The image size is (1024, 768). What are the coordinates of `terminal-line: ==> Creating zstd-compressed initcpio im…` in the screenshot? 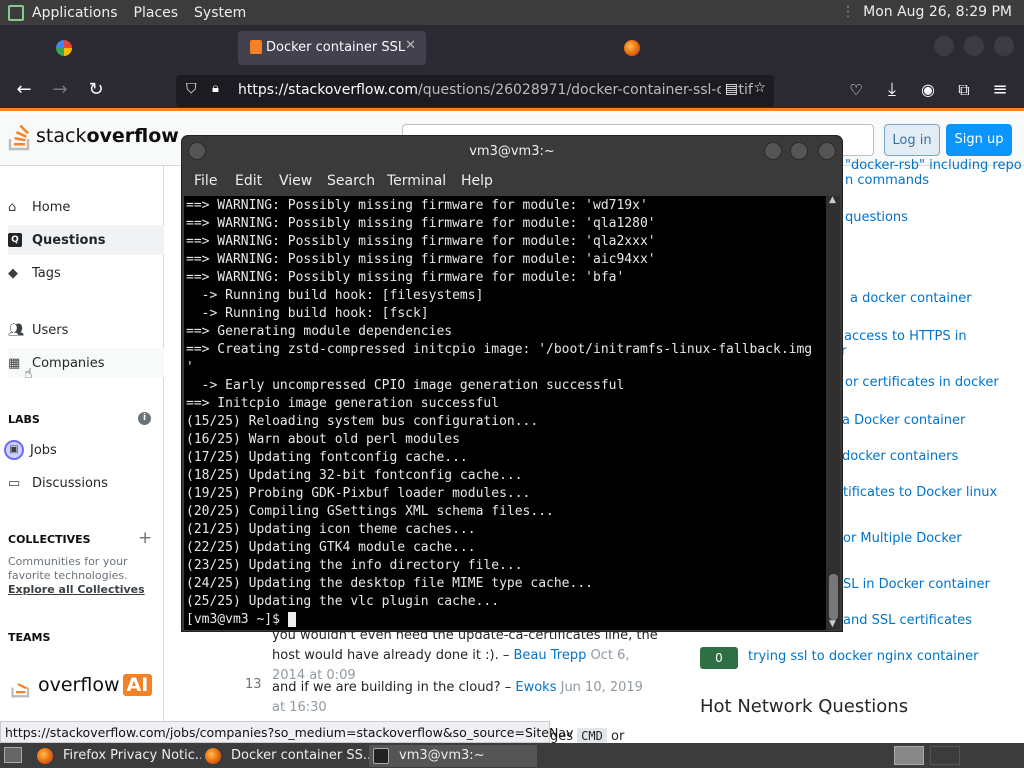 It's located at (499, 349).